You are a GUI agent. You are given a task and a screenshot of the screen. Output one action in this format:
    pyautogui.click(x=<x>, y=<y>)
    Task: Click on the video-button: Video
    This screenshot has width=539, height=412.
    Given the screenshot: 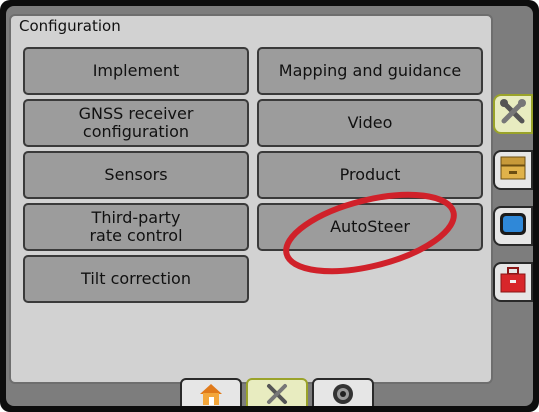 What is the action you would take?
    pyautogui.click(x=370, y=123)
    